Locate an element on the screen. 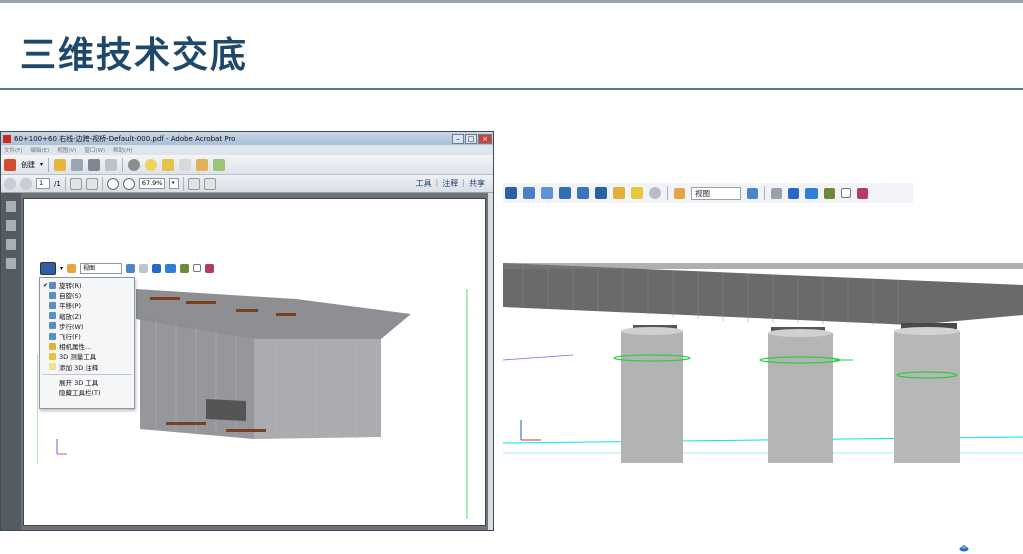  export-icon is located at coordinates (219, 164).